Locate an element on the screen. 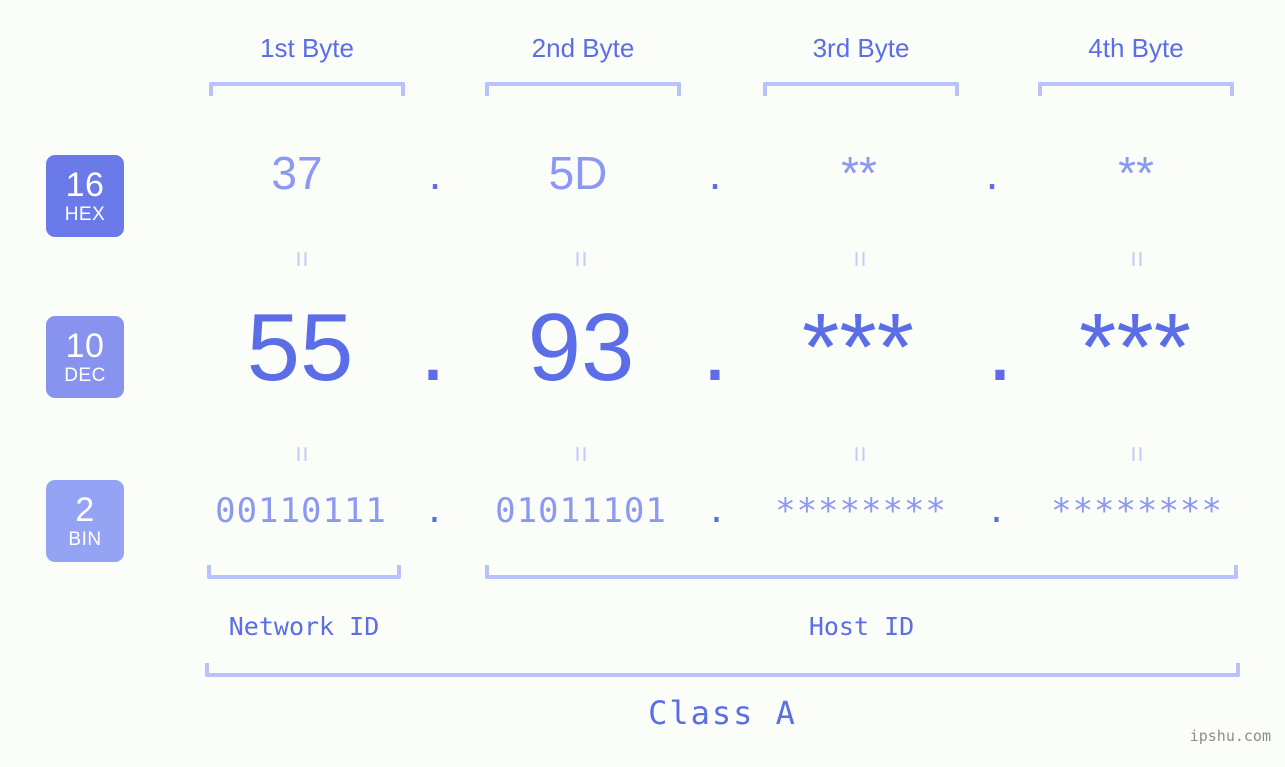 The width and height of the screenshot is (1285, 767). ip-class-label: Class A is located at coordinates (722, 713).